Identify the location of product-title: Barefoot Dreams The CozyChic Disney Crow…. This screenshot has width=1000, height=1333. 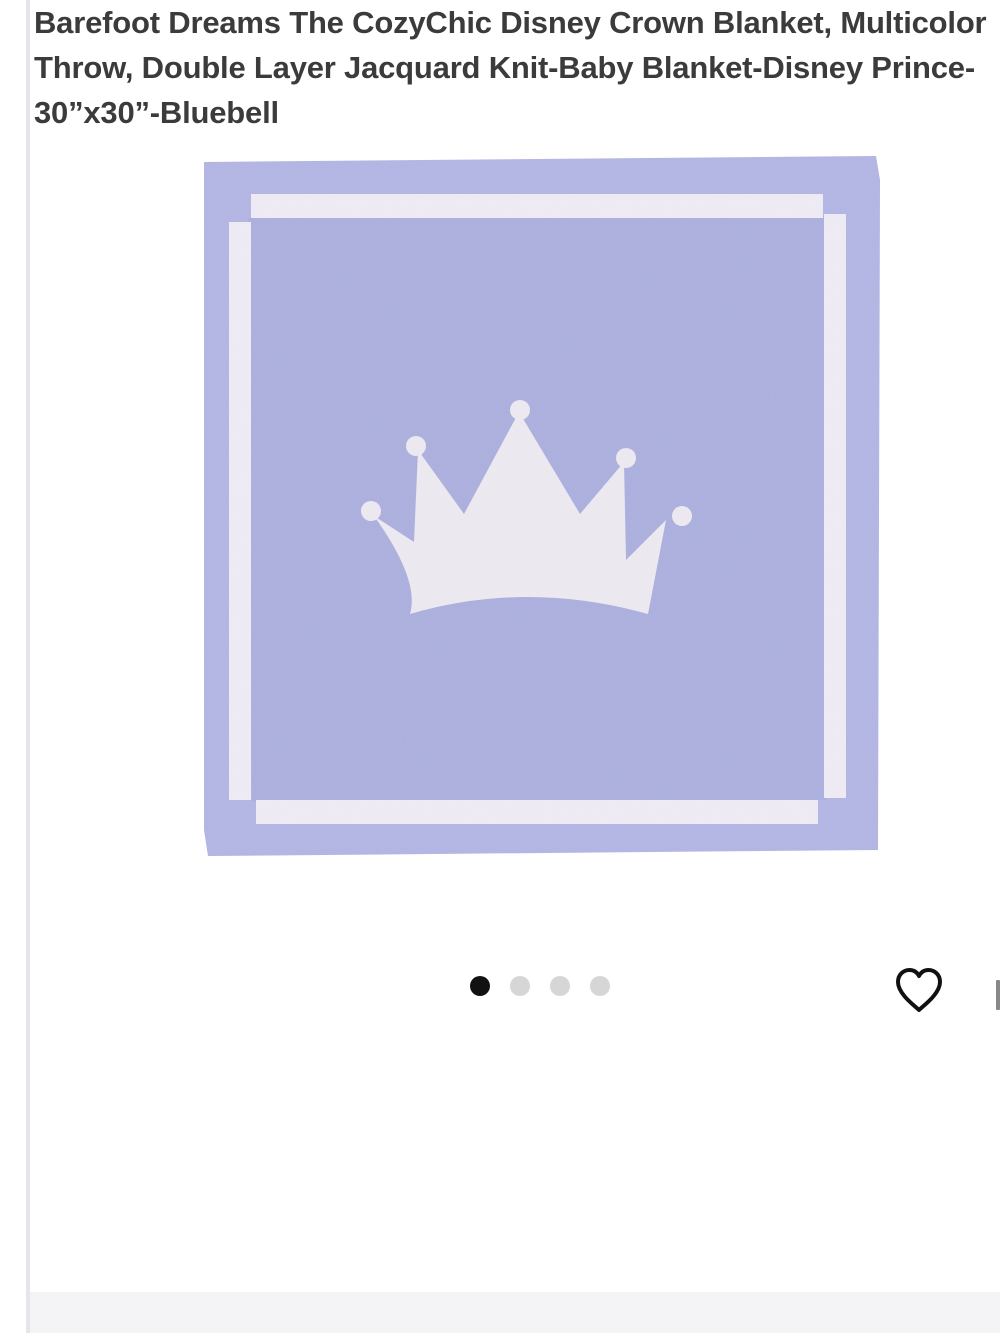
(510, 67).